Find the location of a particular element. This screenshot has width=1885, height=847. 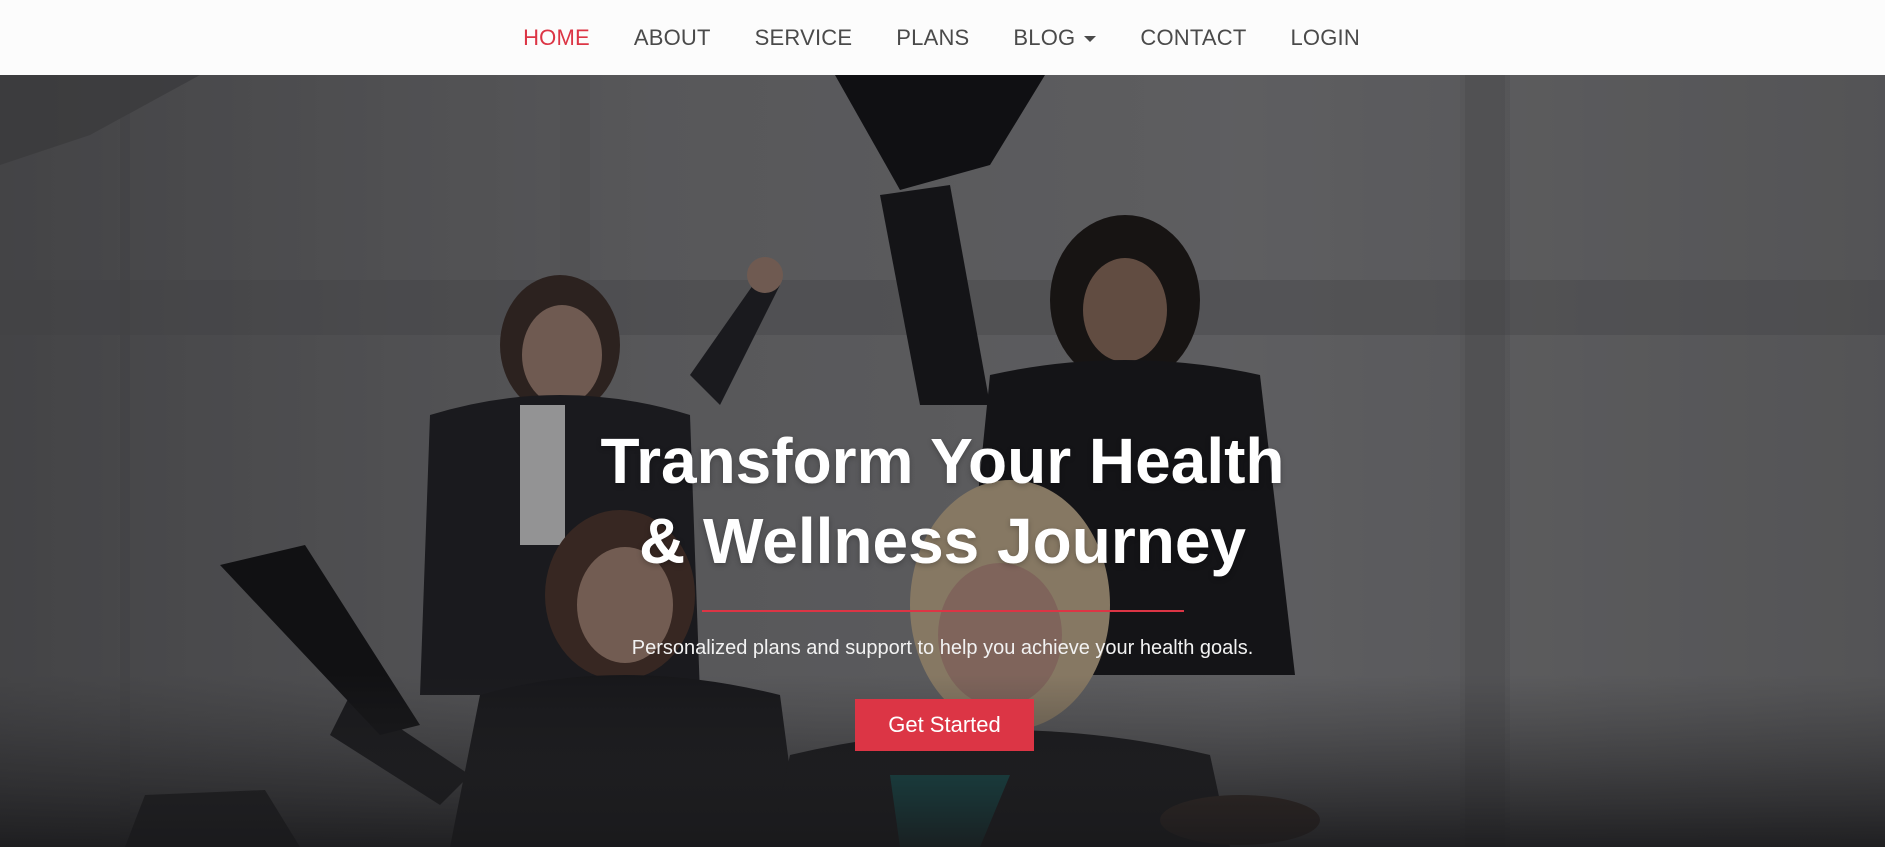

nav-item-contact: CONTACT is located at coordinates (1193, 38).